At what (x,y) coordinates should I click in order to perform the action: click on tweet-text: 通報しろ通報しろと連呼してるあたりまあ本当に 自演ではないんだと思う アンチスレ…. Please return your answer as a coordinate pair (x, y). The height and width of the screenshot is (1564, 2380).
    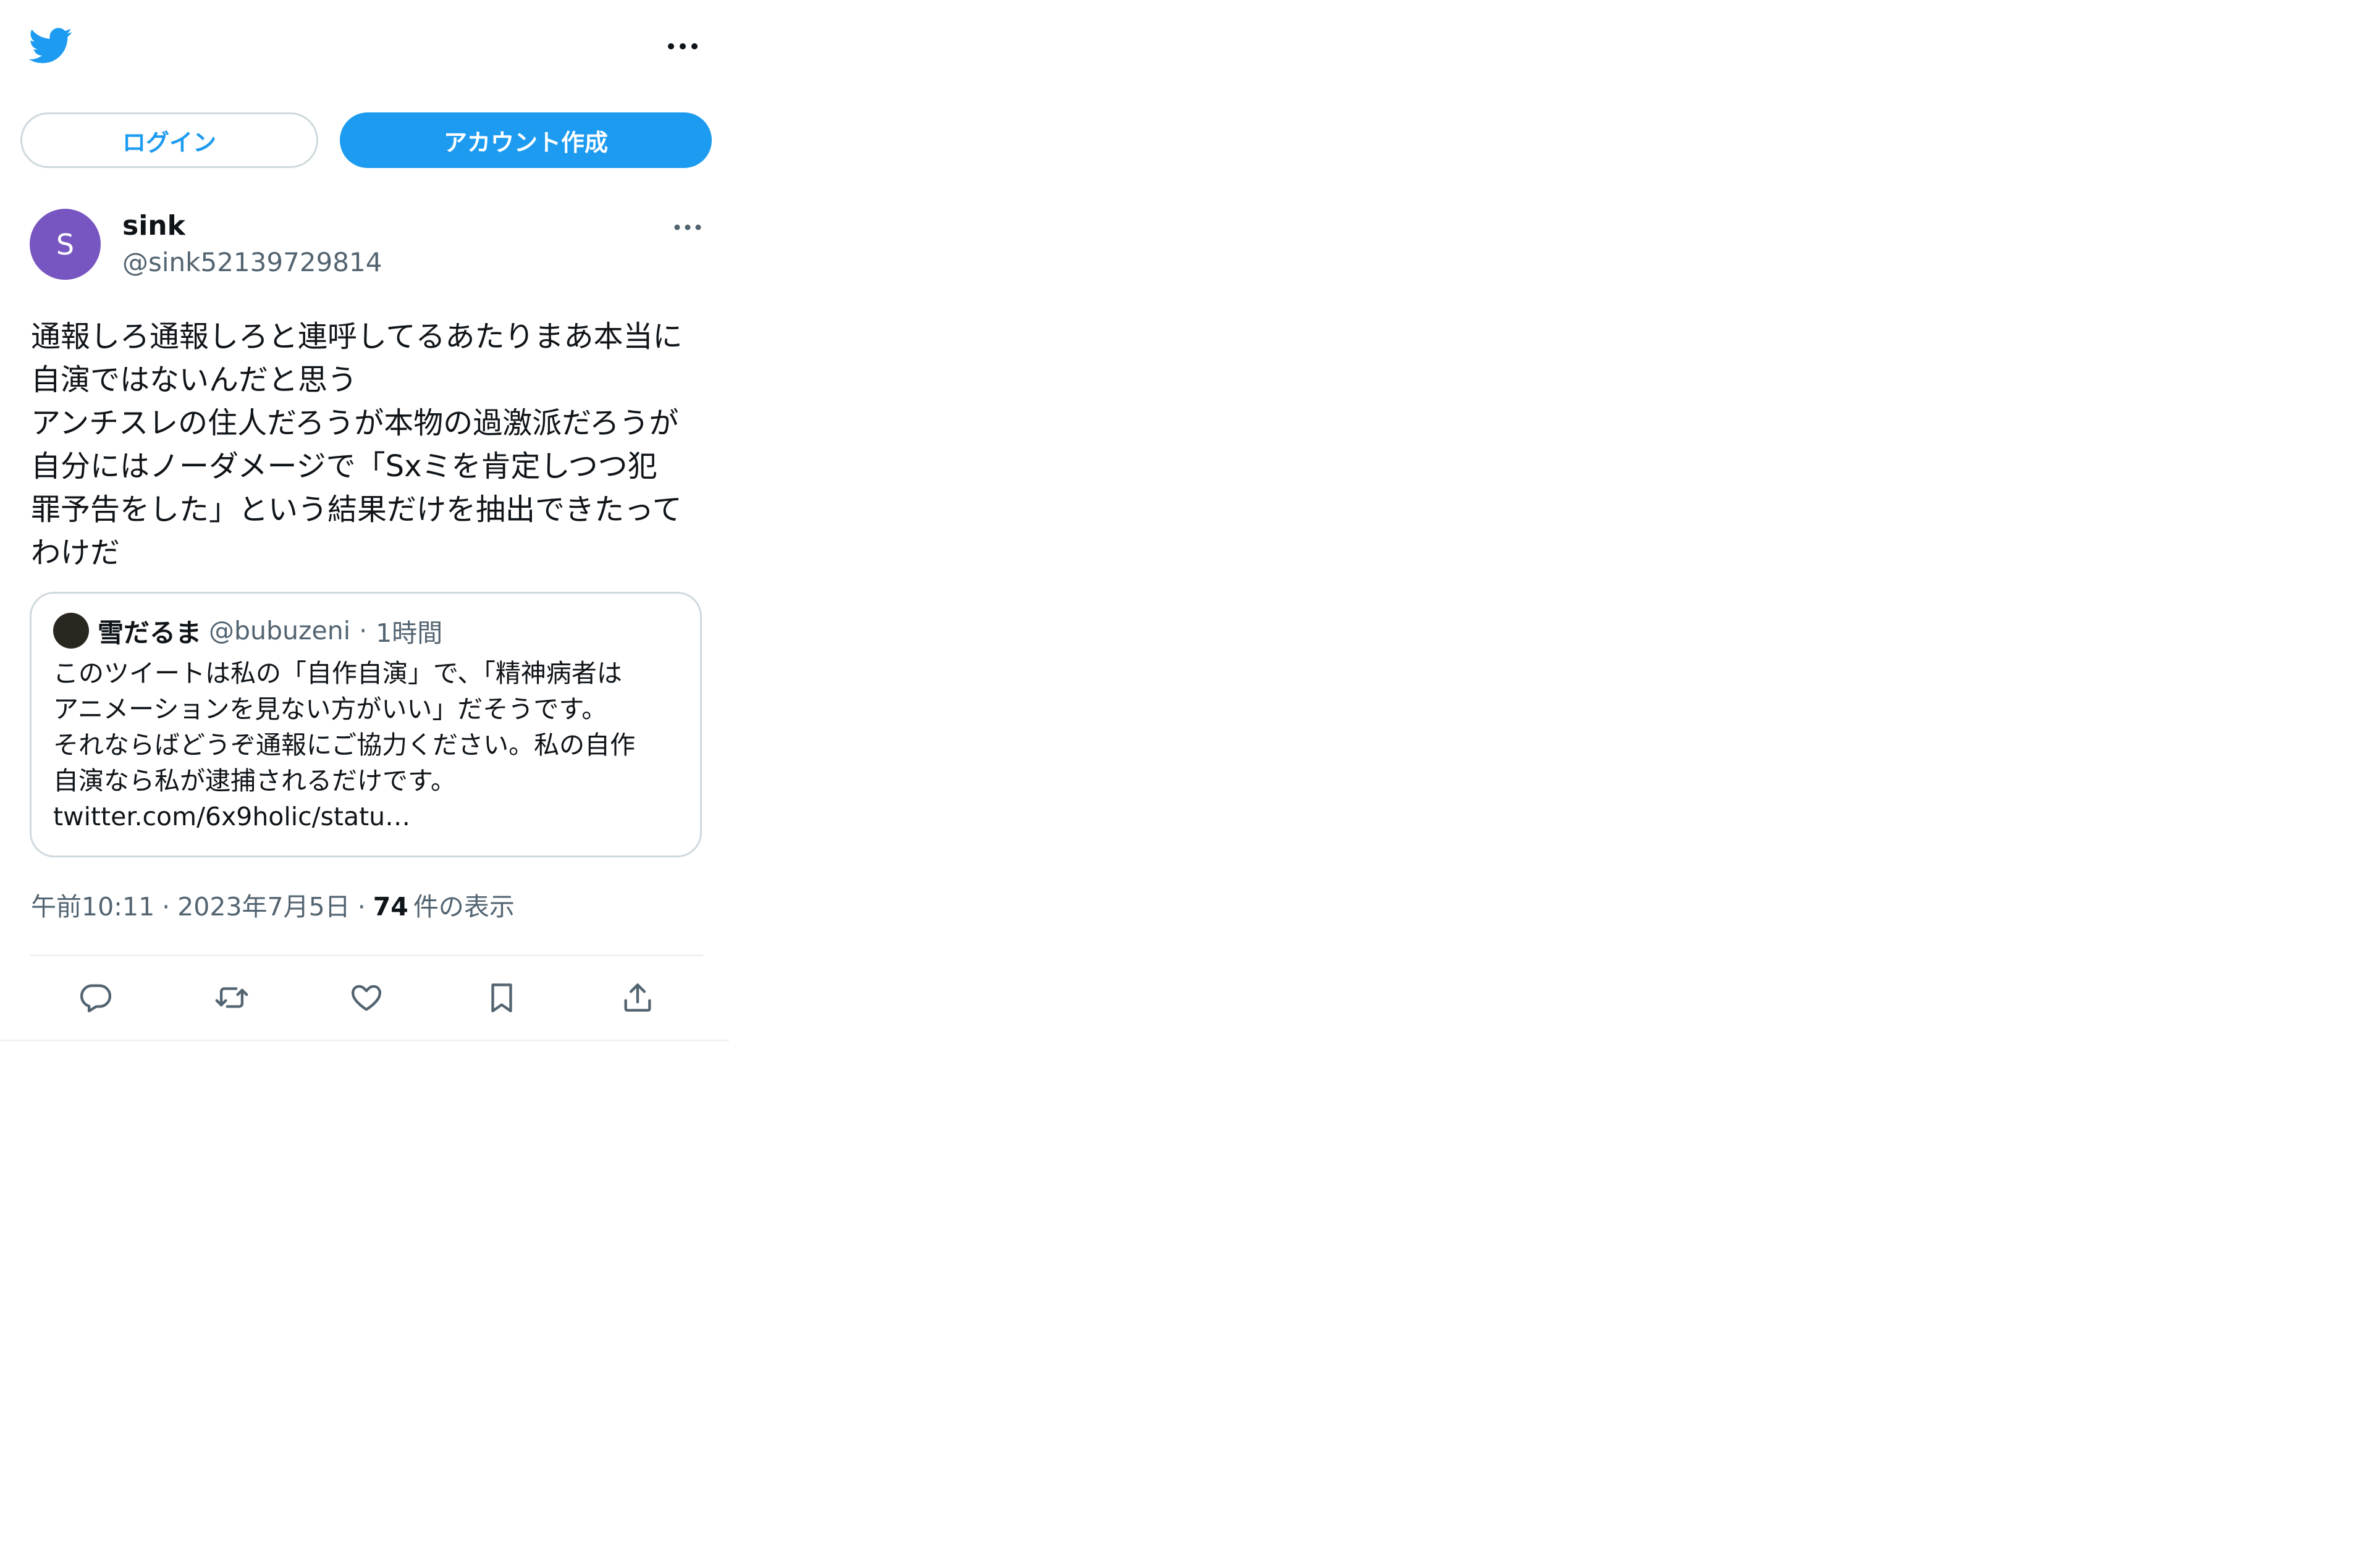
    Looking at the image, I should click on (357, 444).